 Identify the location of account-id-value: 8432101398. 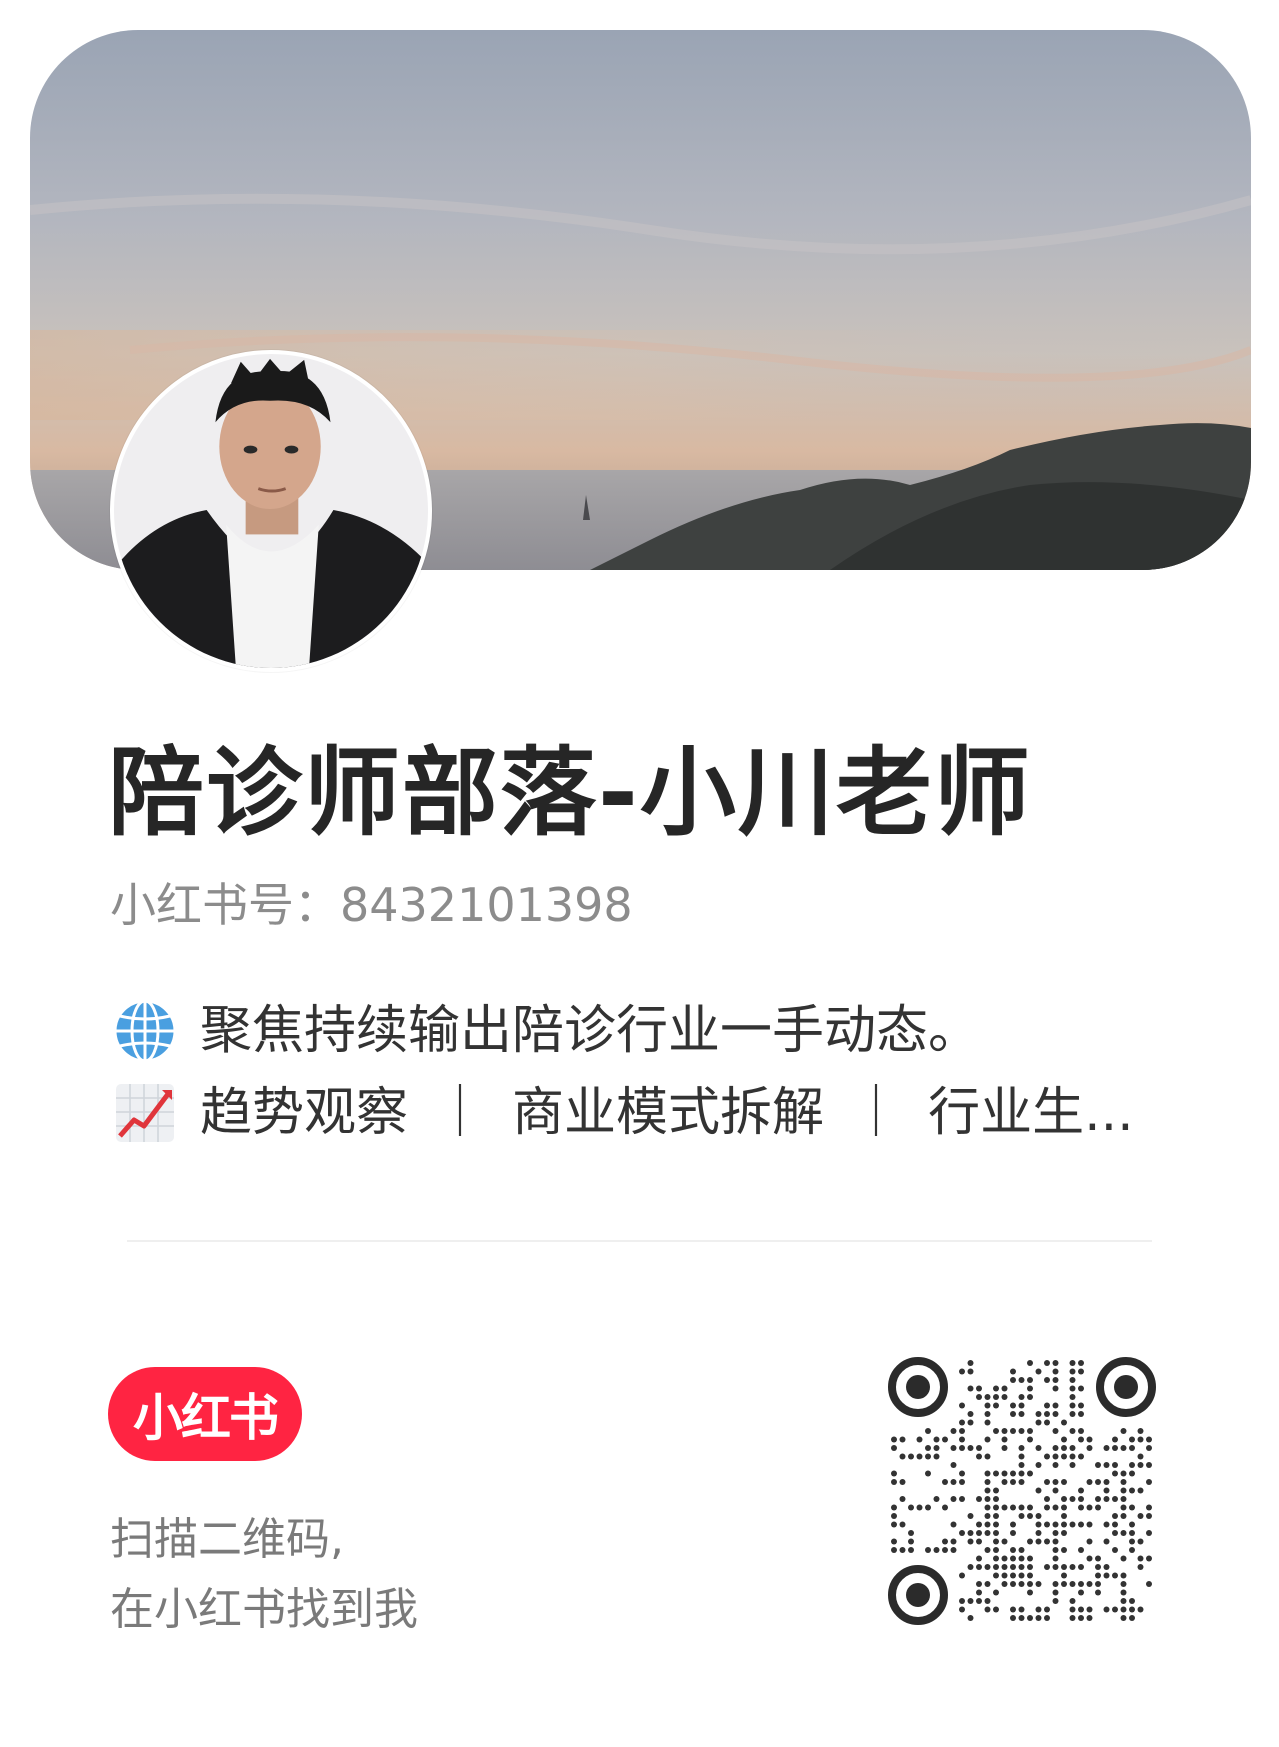
(486, 905).